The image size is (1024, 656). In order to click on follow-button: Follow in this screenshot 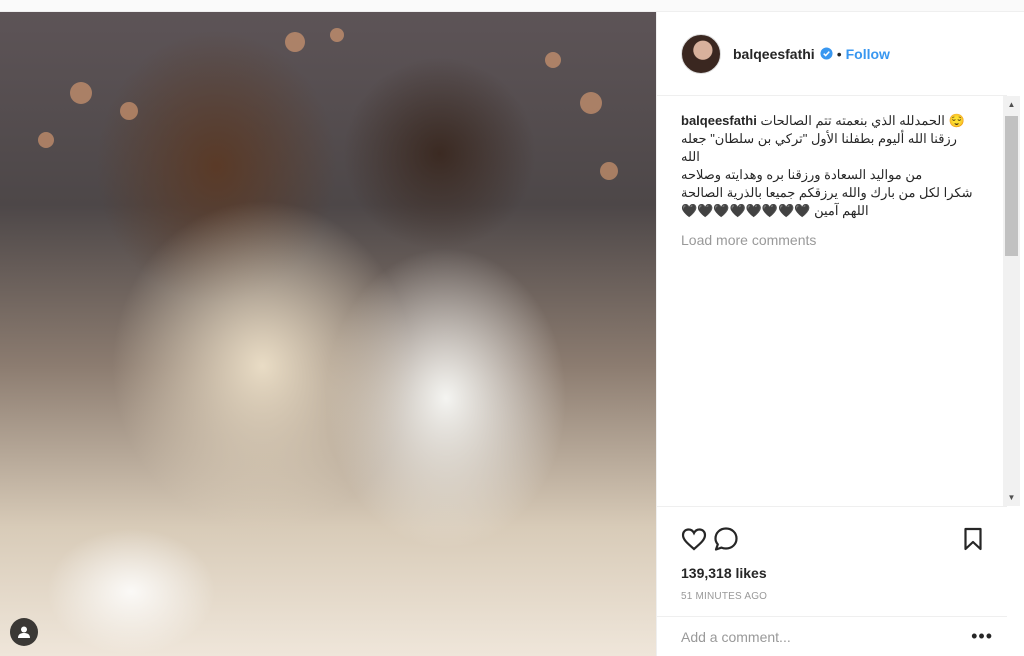, I will do `click(868, 54)`.